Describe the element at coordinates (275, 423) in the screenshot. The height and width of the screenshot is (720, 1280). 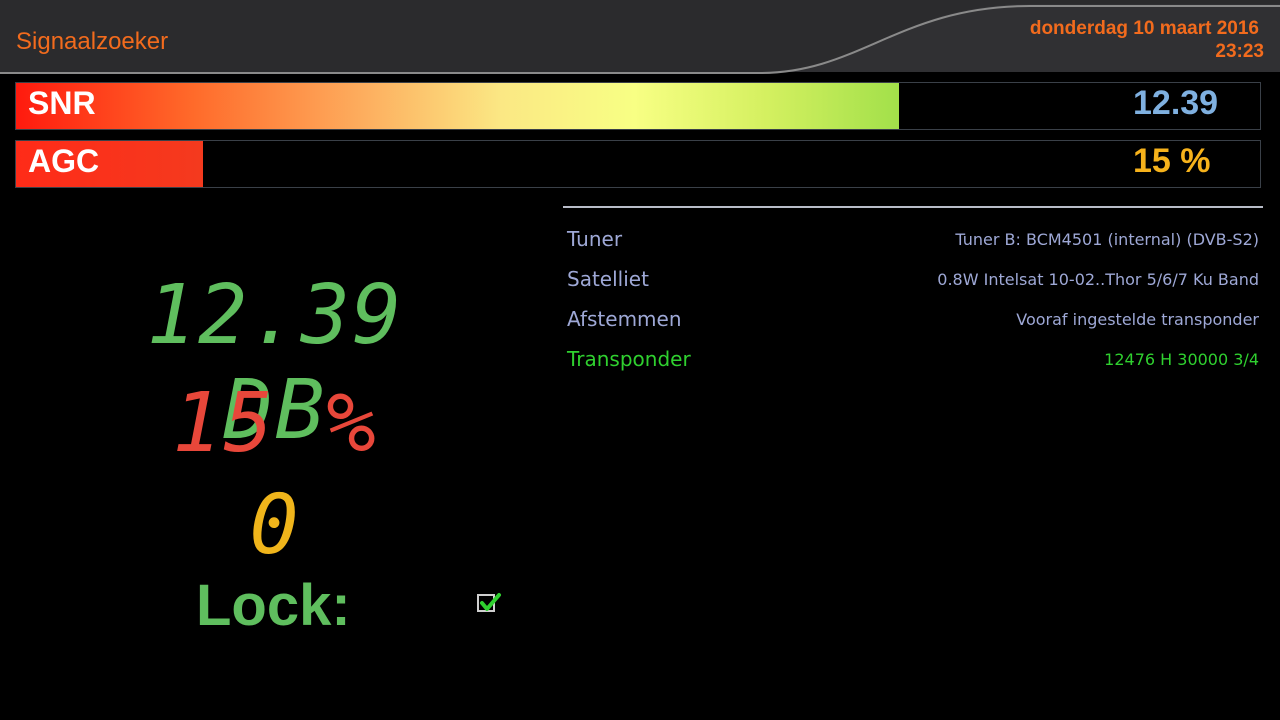
I see `agc-lcd-readout: 15 %` at that location.